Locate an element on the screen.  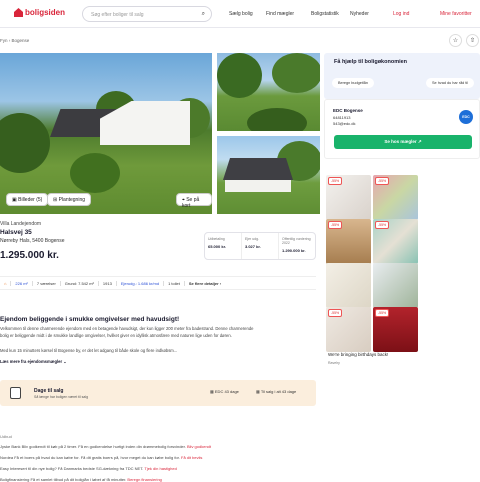
afford-pill: Se hvad du har råd til is located at coordinates (450, 83).